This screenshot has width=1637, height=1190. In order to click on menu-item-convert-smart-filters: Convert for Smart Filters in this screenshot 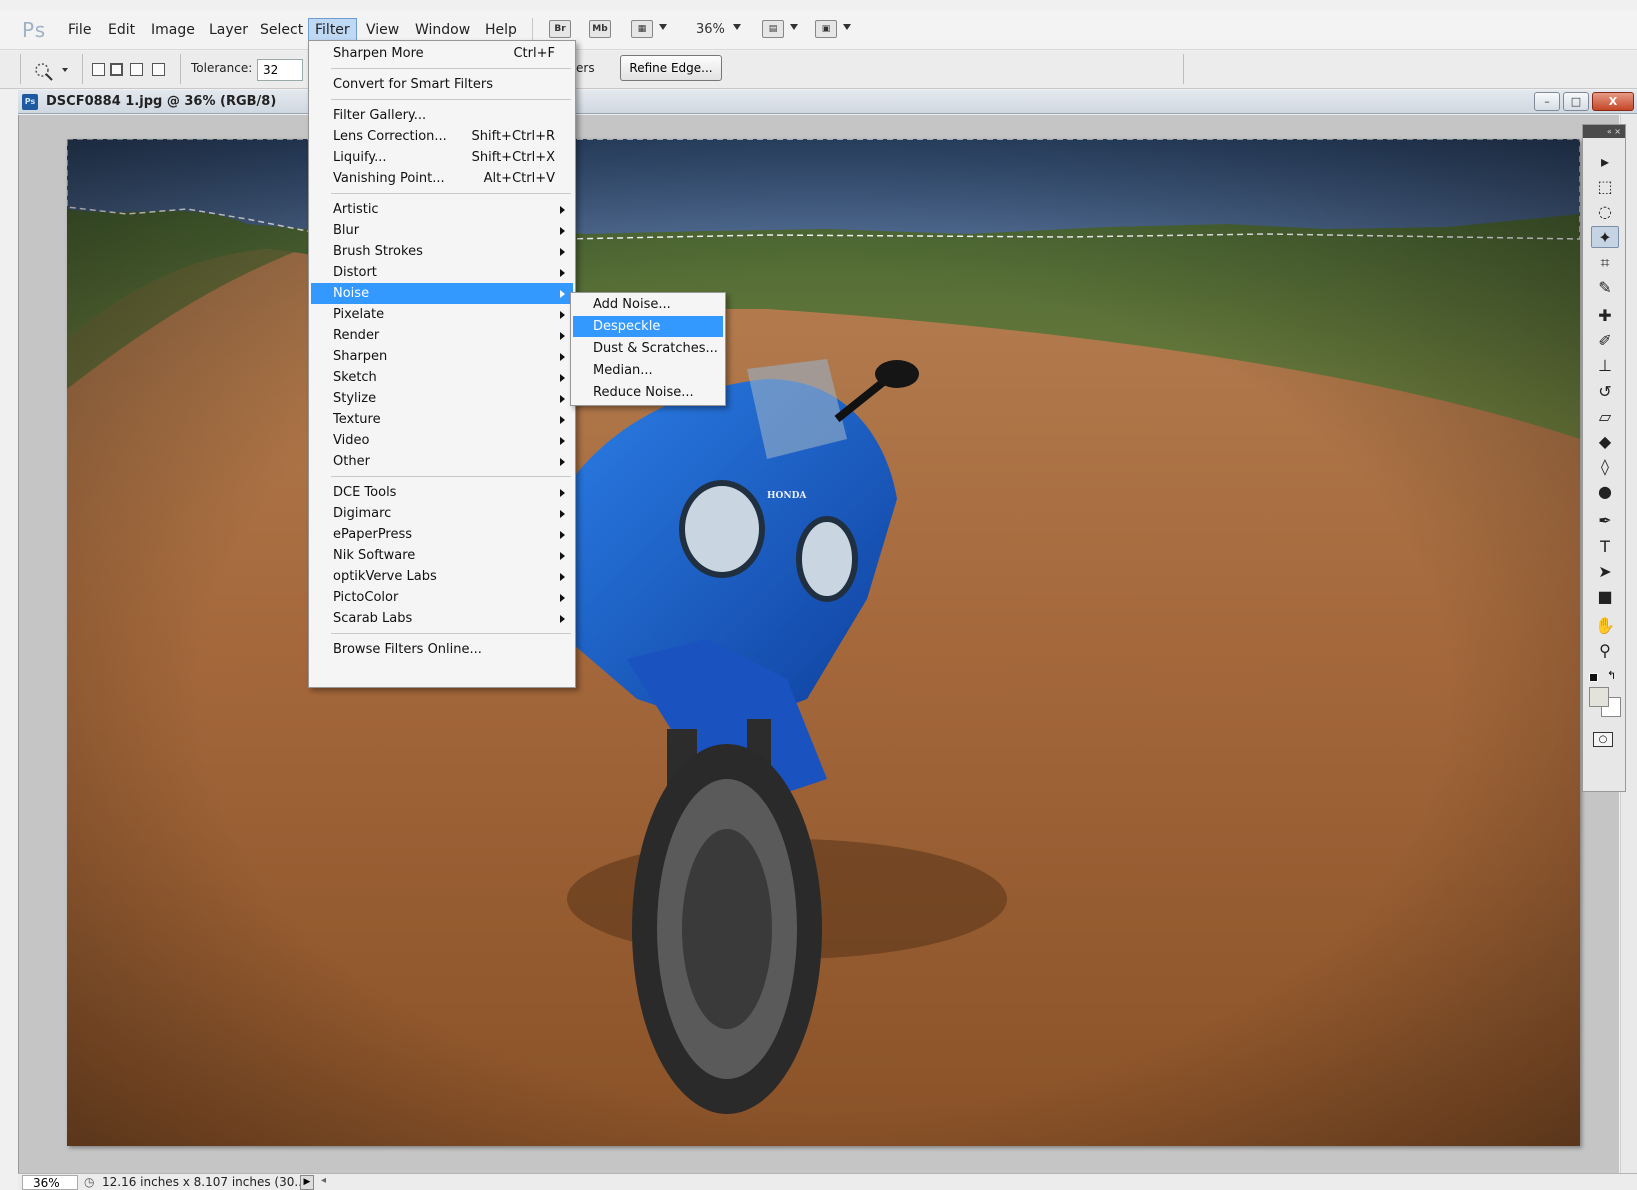, I will do `click(442, 84)`.